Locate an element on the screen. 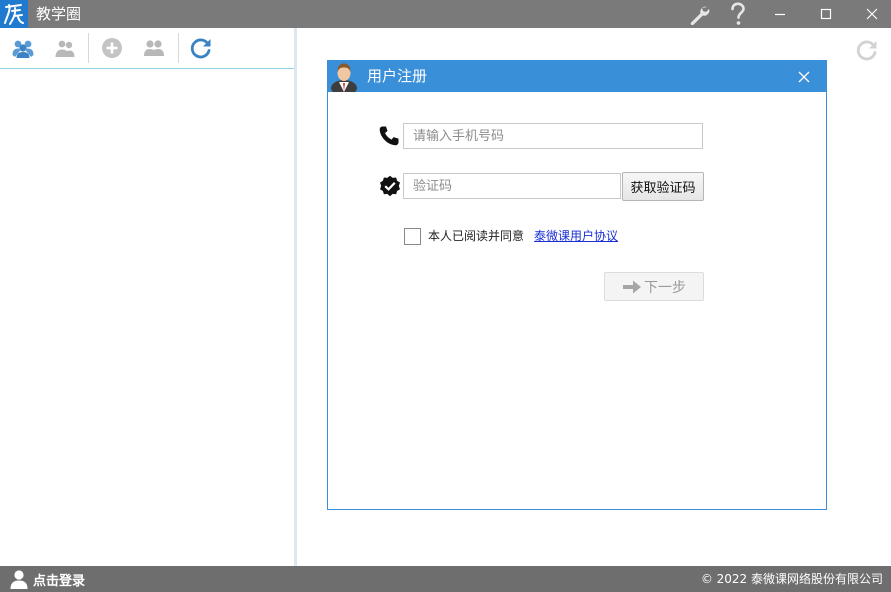  add-circle-icon is located at coordinates (112, 48).